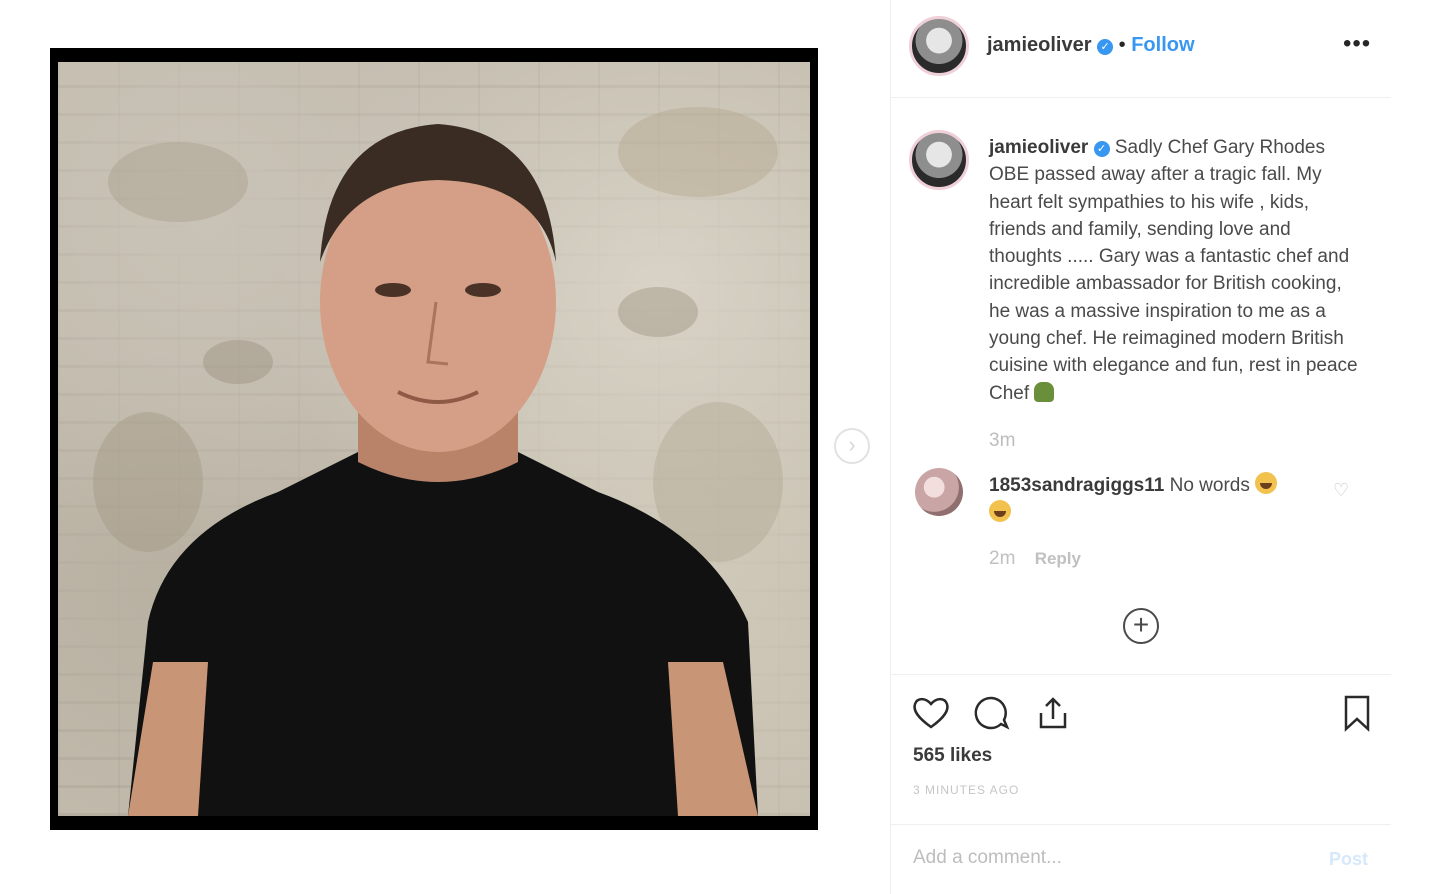  What do you see at coordinates (1141, 749) in the screenshot?
I see `post-actions: 565 likes 3 MINUTES AGO` at bounding box center [1141, 749].